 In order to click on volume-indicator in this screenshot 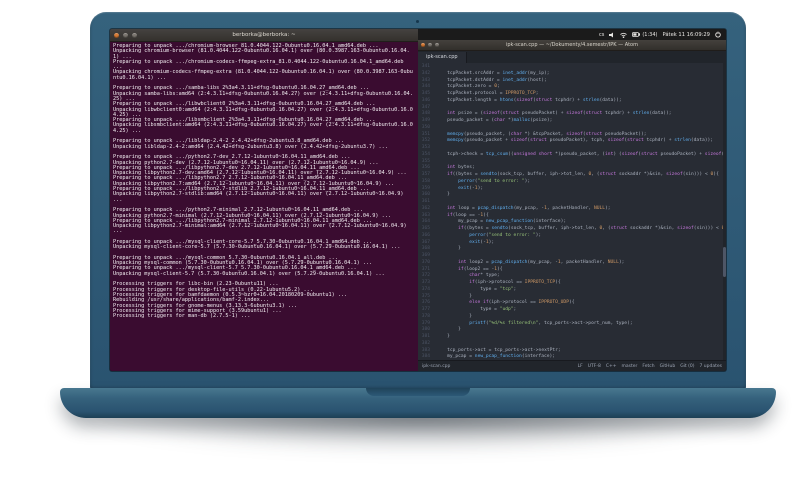, I will do `click(612, 35)`.